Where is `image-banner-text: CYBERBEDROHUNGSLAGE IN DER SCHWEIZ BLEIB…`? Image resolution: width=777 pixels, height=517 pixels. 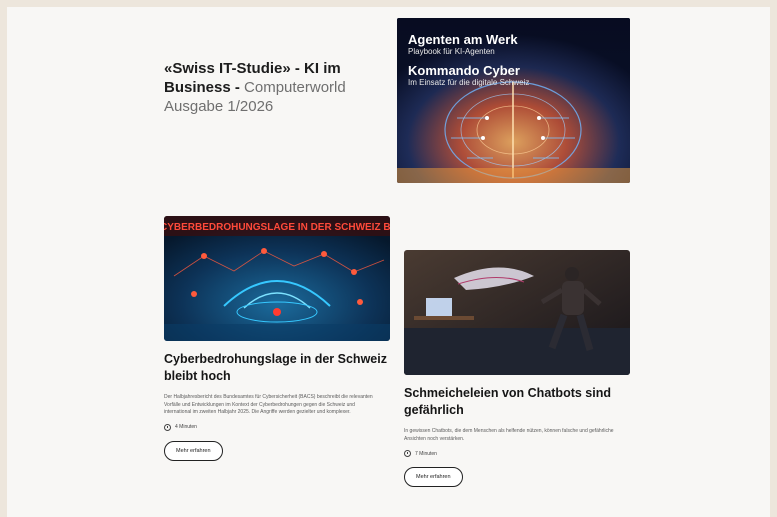 image-banner-text: CYBERBEDROHUNGSLAGE IN DER SCHWEIZ BLEIB… is located at coordinates (277, 227).